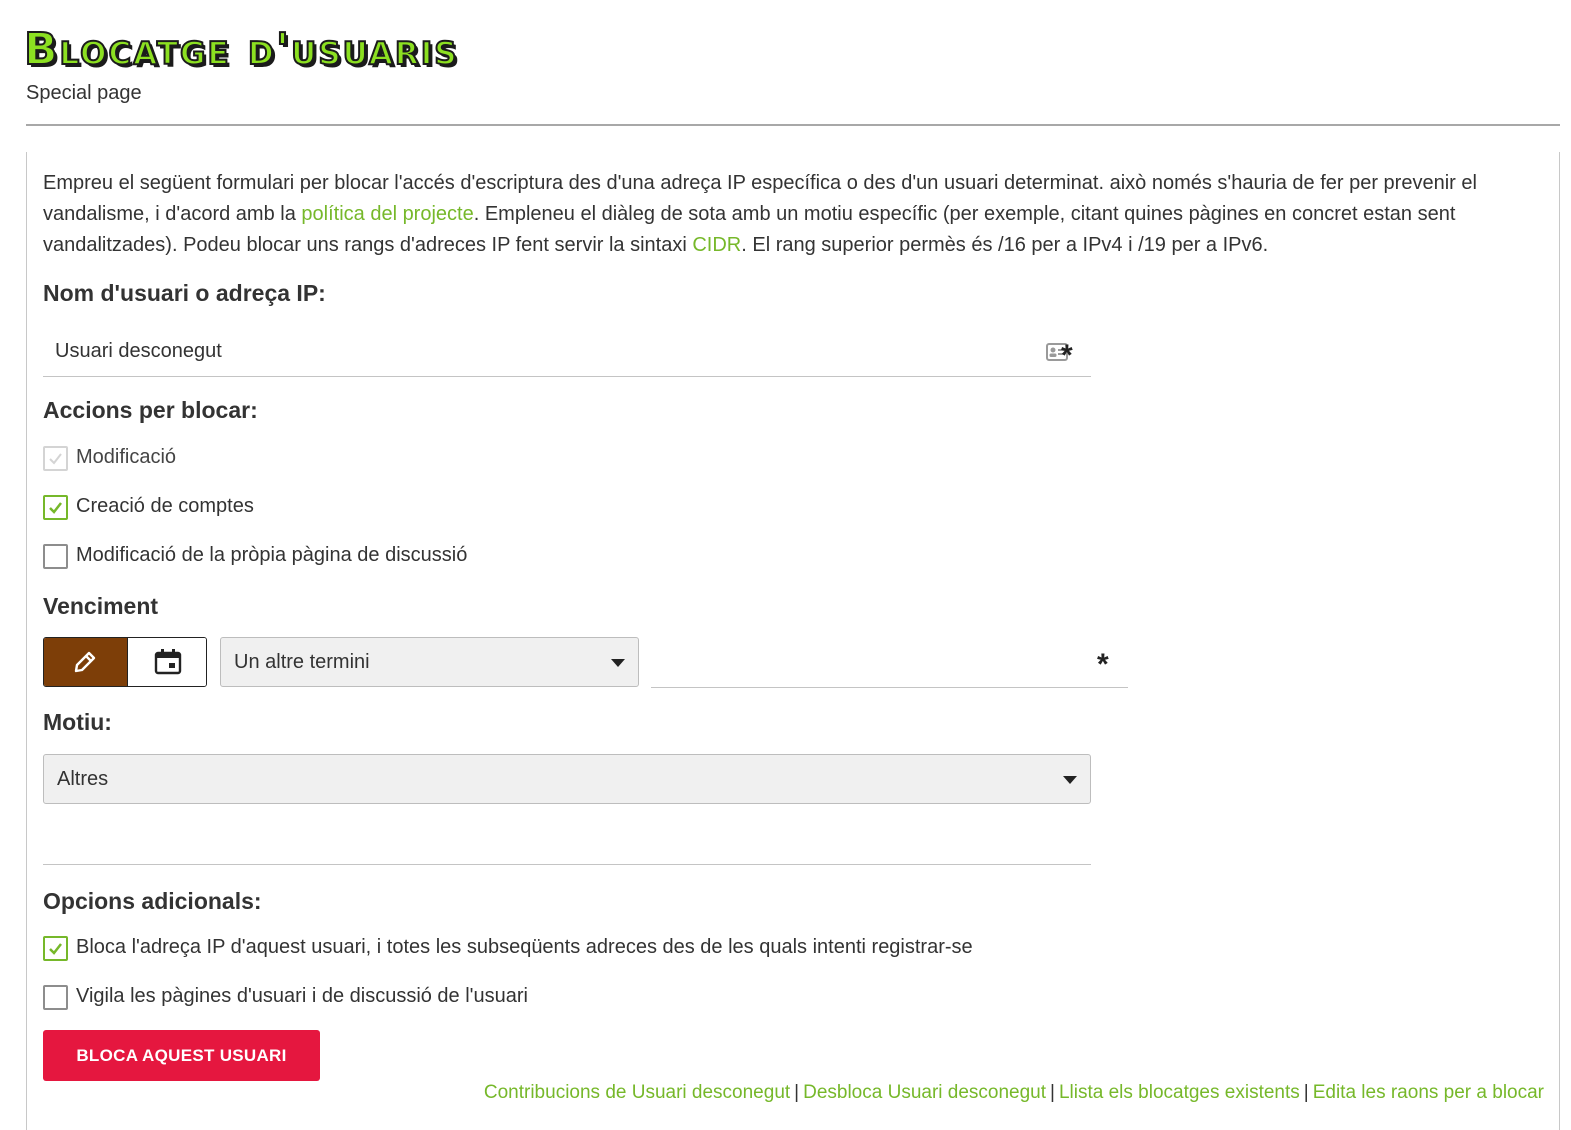 This screenshot has width=1571, height=1130. Describe the element at coordinates (152, 901) in the screenshot. I see `options-label: Opcions adicionals:` at that location.